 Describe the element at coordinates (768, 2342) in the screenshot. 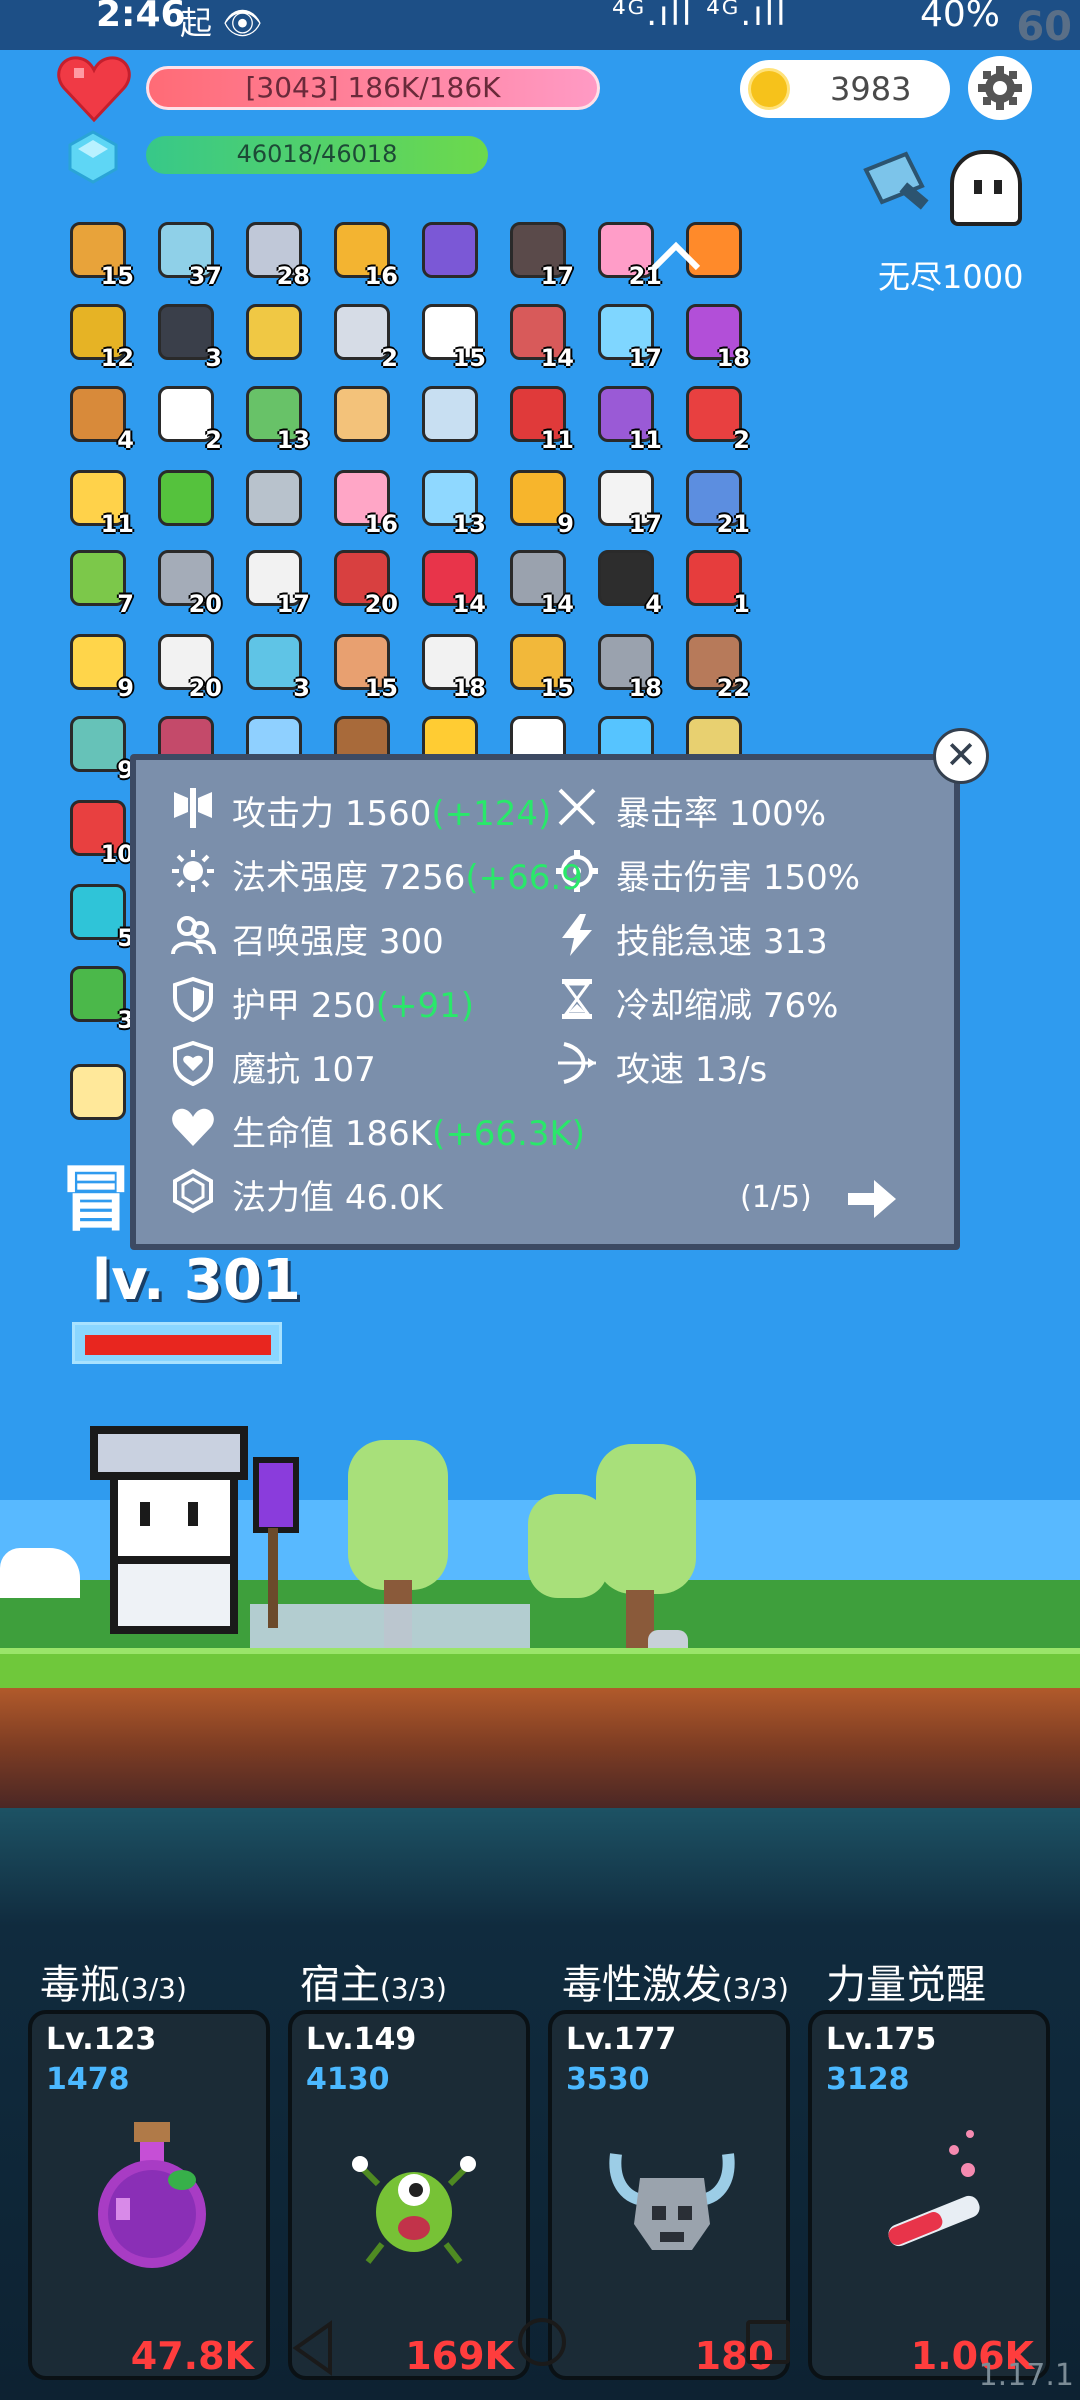

I see `nav-recent-apps-icon` at that location.